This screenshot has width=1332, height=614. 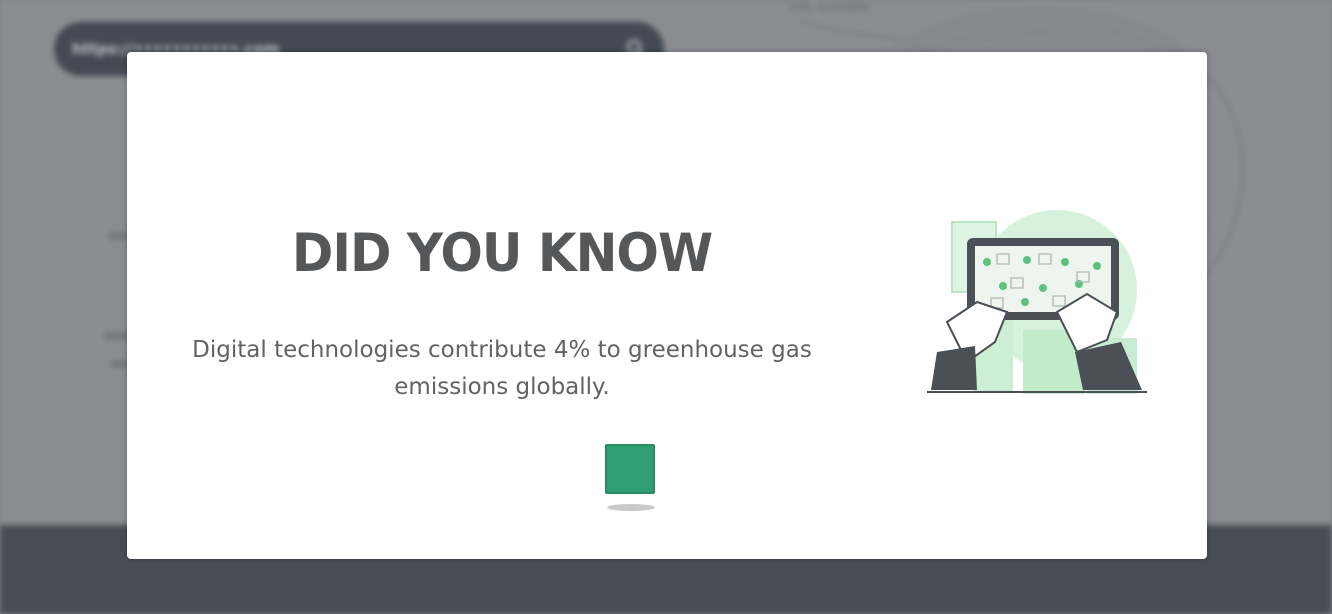 I want to click on next-button, so click(x=630, y=469).